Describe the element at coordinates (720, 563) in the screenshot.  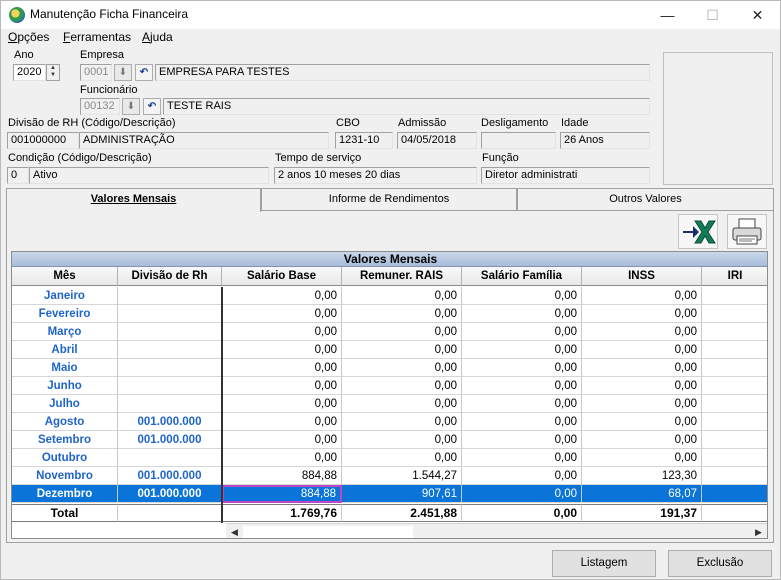
I see `exclusao-button: Exclusão` at that location.